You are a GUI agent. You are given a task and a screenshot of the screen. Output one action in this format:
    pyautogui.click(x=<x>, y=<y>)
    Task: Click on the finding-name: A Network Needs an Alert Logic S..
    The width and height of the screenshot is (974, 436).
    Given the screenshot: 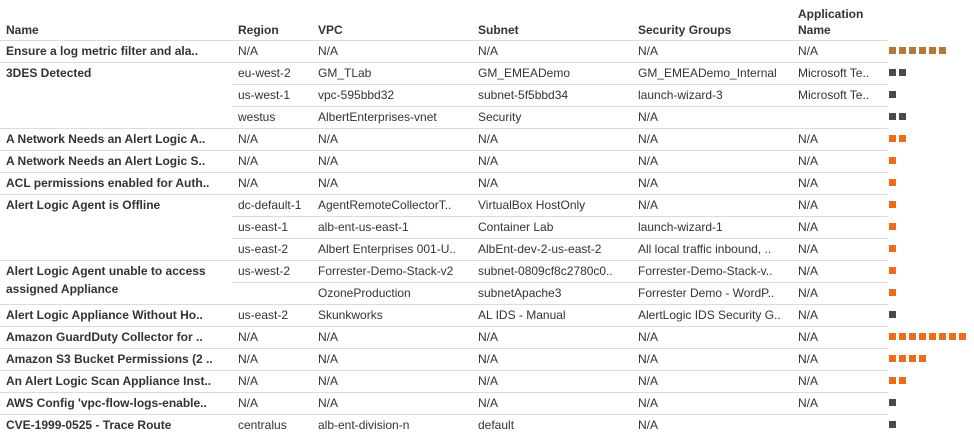 What is the action you would take?
    pyautogui.click(x=119, y=161)
    